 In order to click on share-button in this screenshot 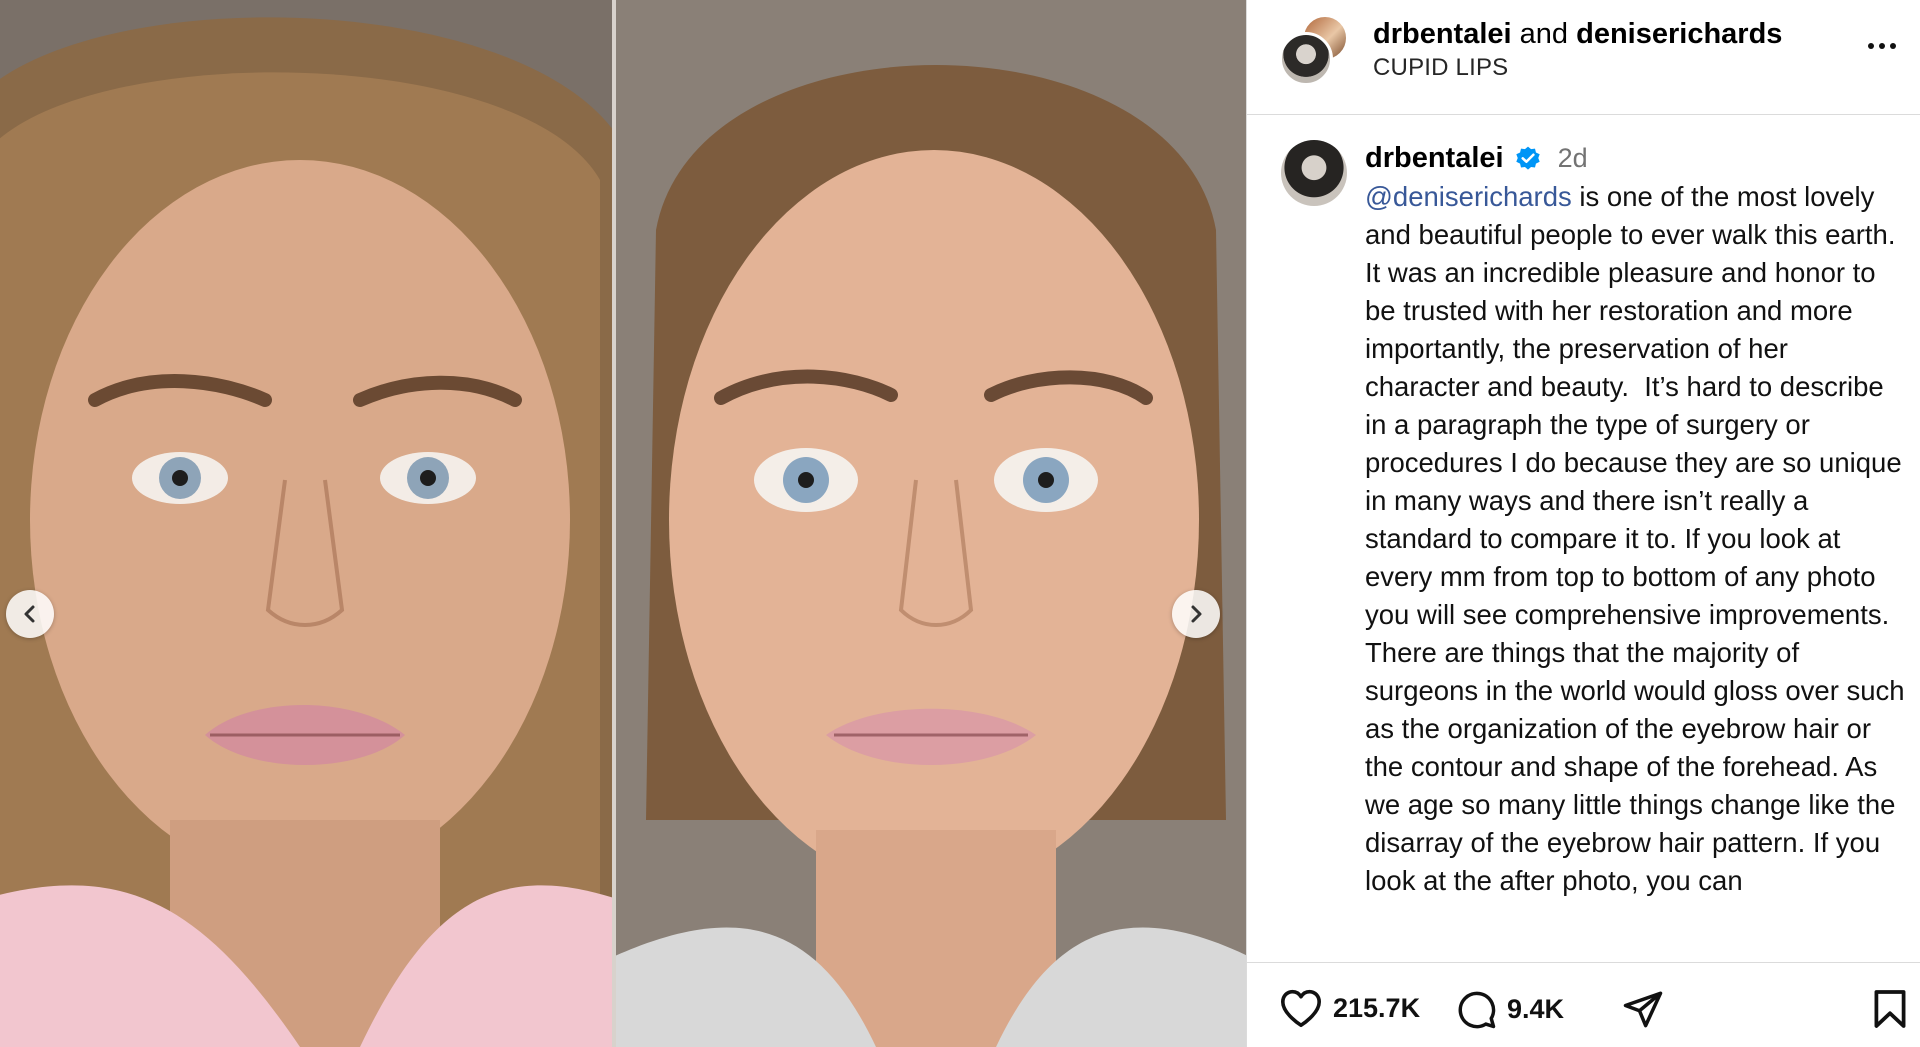, I will do `click(1643, 1009)`.